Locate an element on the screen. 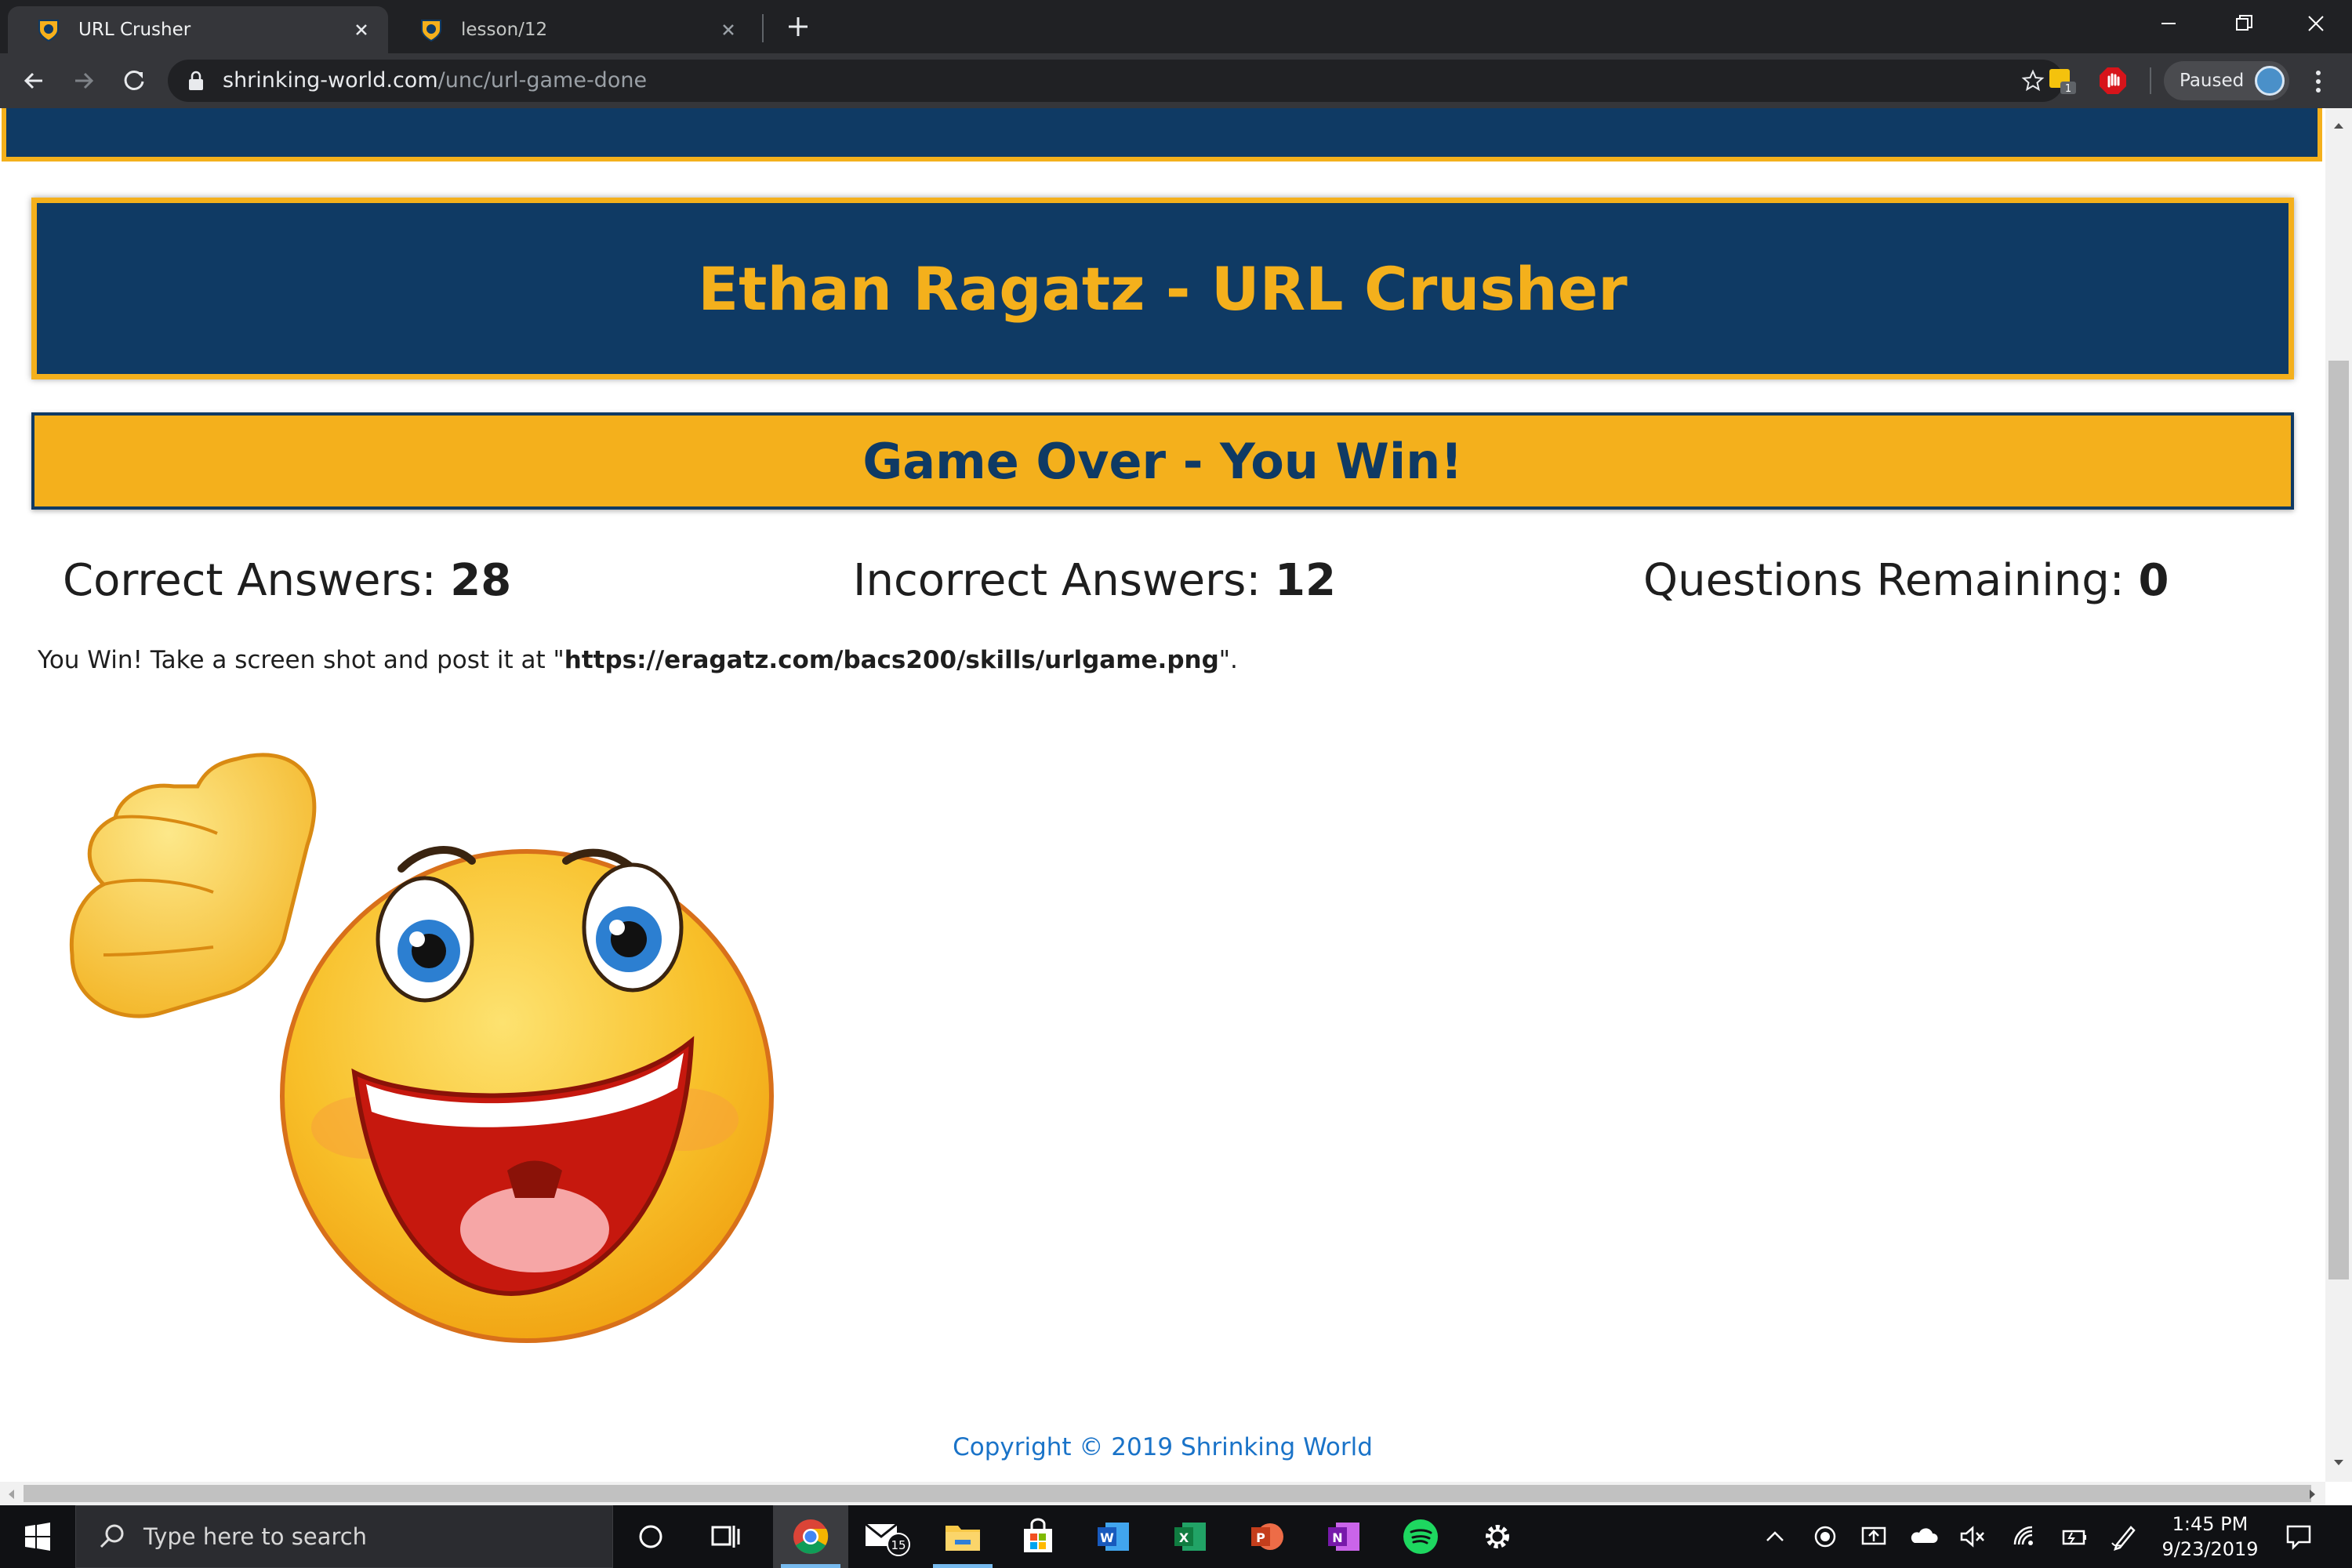 The width and height of the screenshot is (2352, 1568). questions-remaining-stat: Questions Remaining: 0 is located at coordinates (1906, 580).